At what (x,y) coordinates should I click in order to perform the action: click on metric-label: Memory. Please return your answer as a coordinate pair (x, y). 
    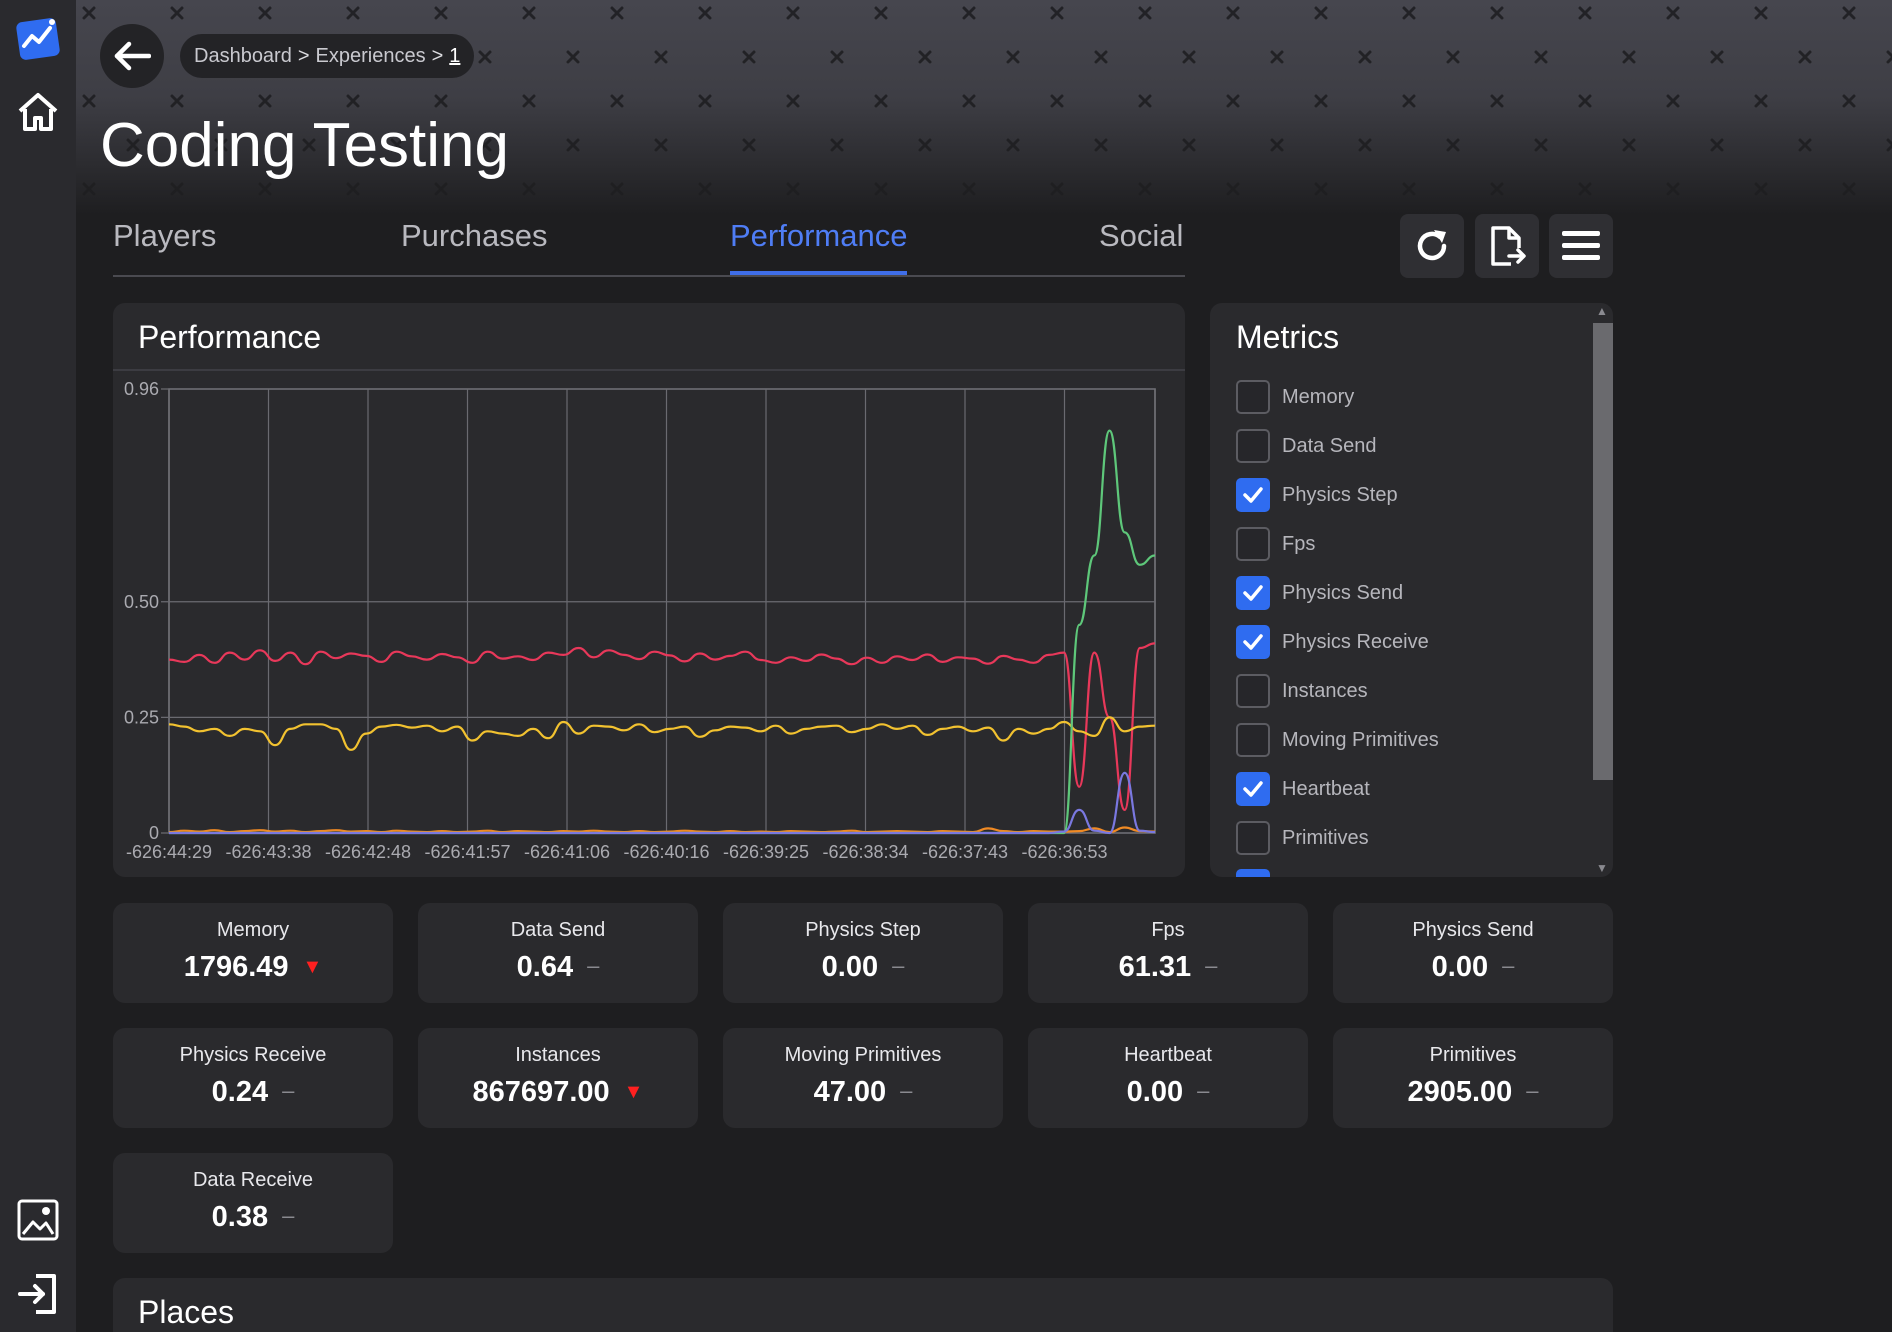
    Looking at the image, I should click on (1318, 396).